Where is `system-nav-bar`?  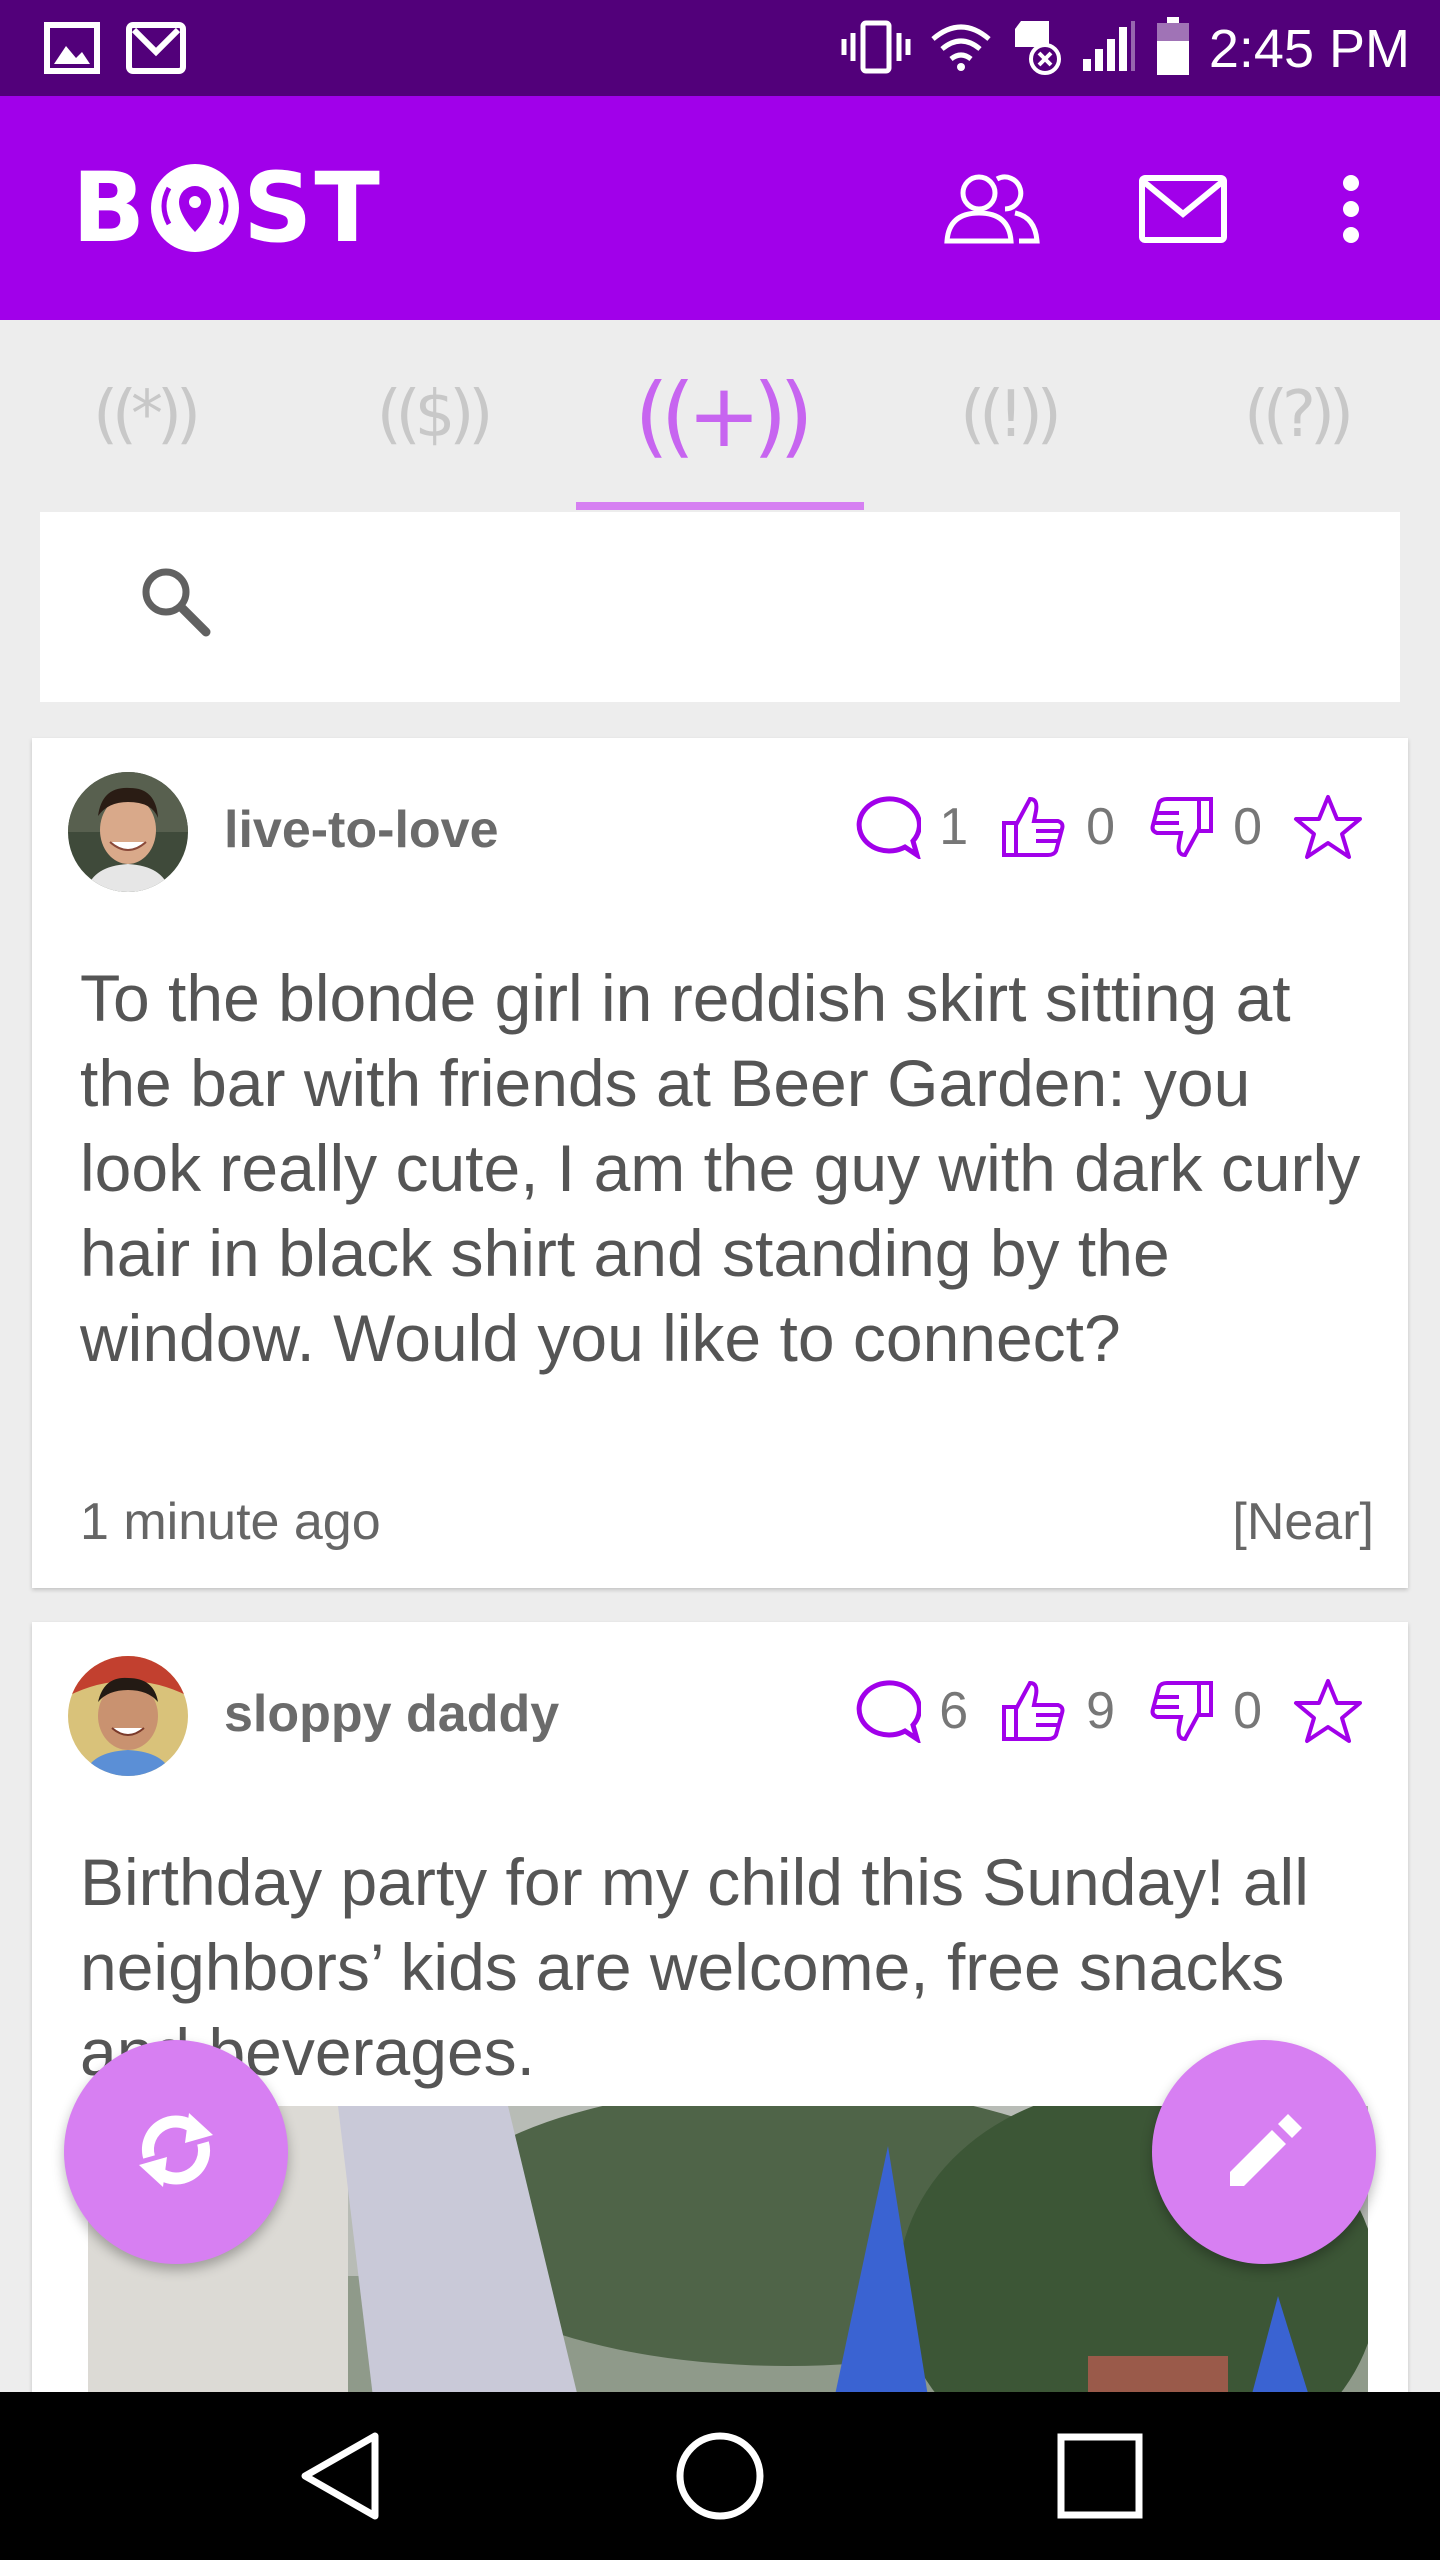 system-nav-bar is located at coordinates (720, 2476).